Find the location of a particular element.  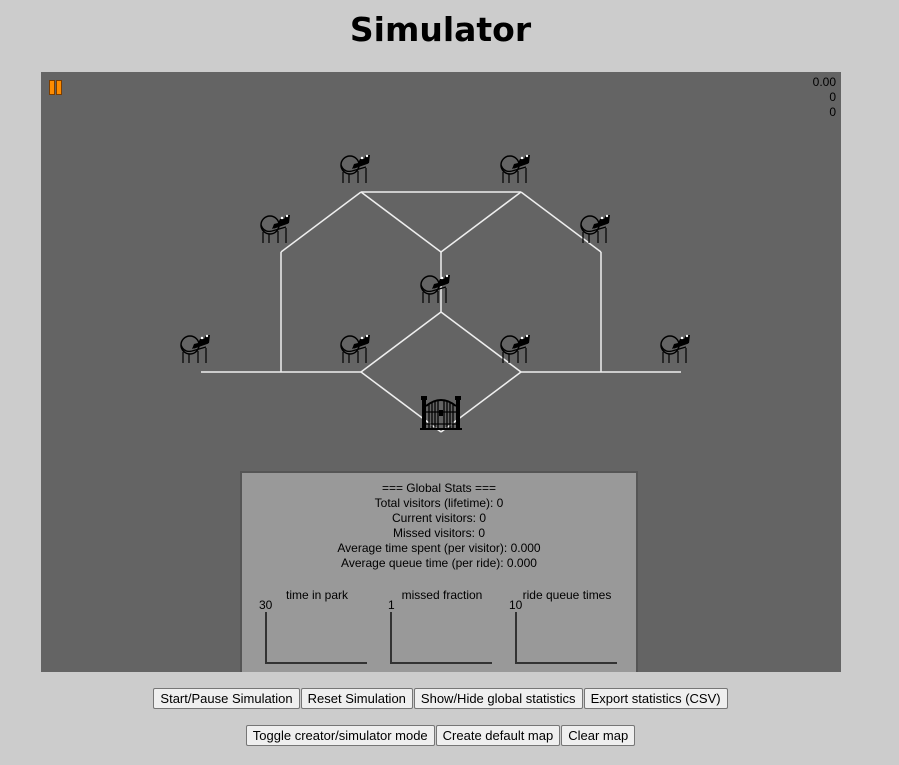

stats-header: === Global Stats === is located at coordinates (439, 488).